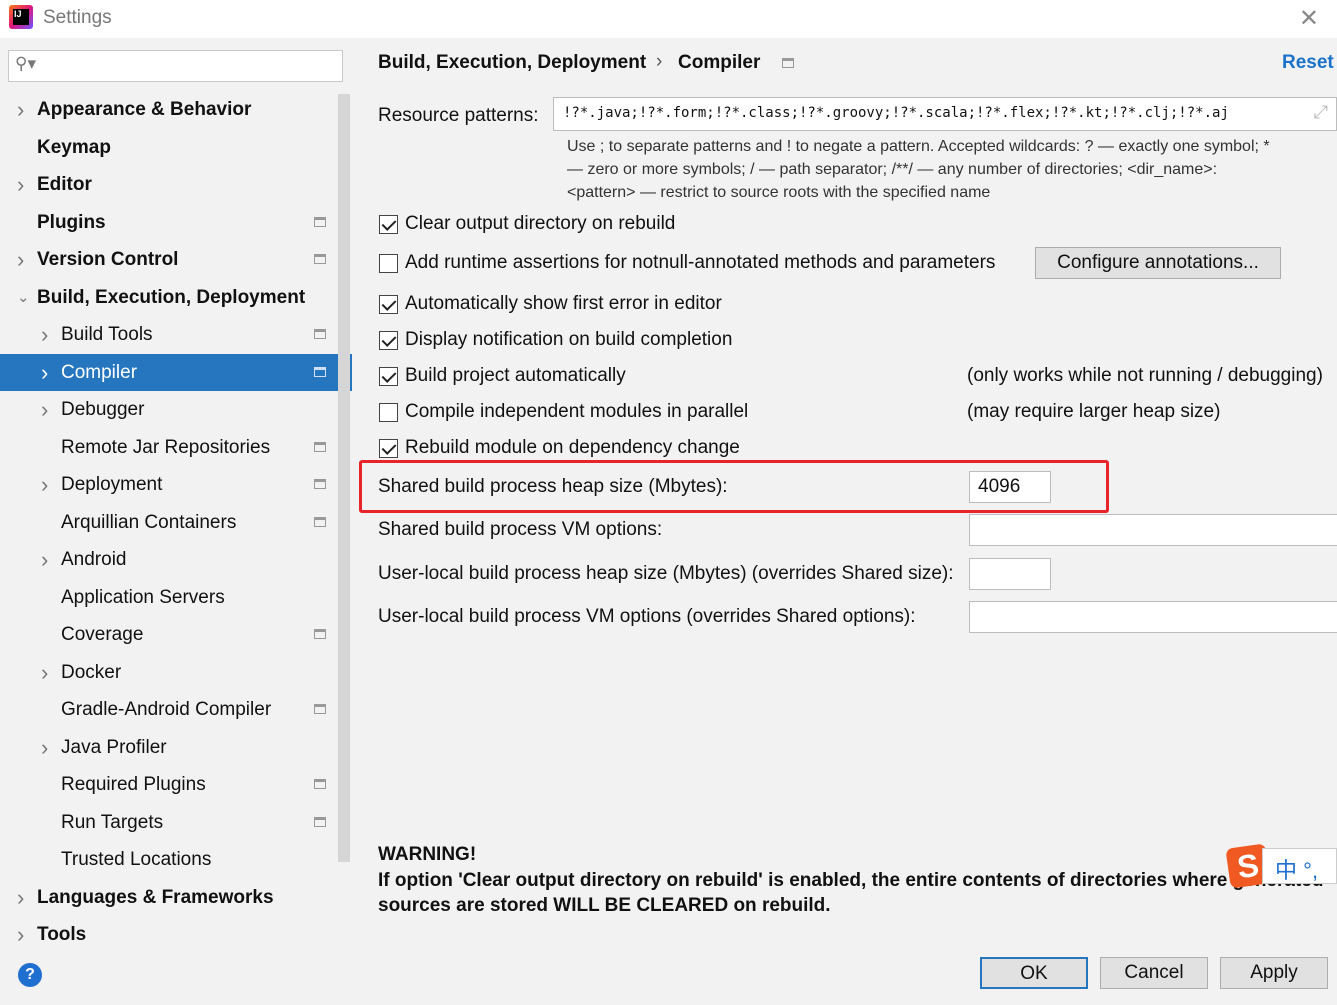 The height and width of the screenshot is (1005, 1337). I want to click on title-bar: IJ Settings ✕, so click(668, 19).